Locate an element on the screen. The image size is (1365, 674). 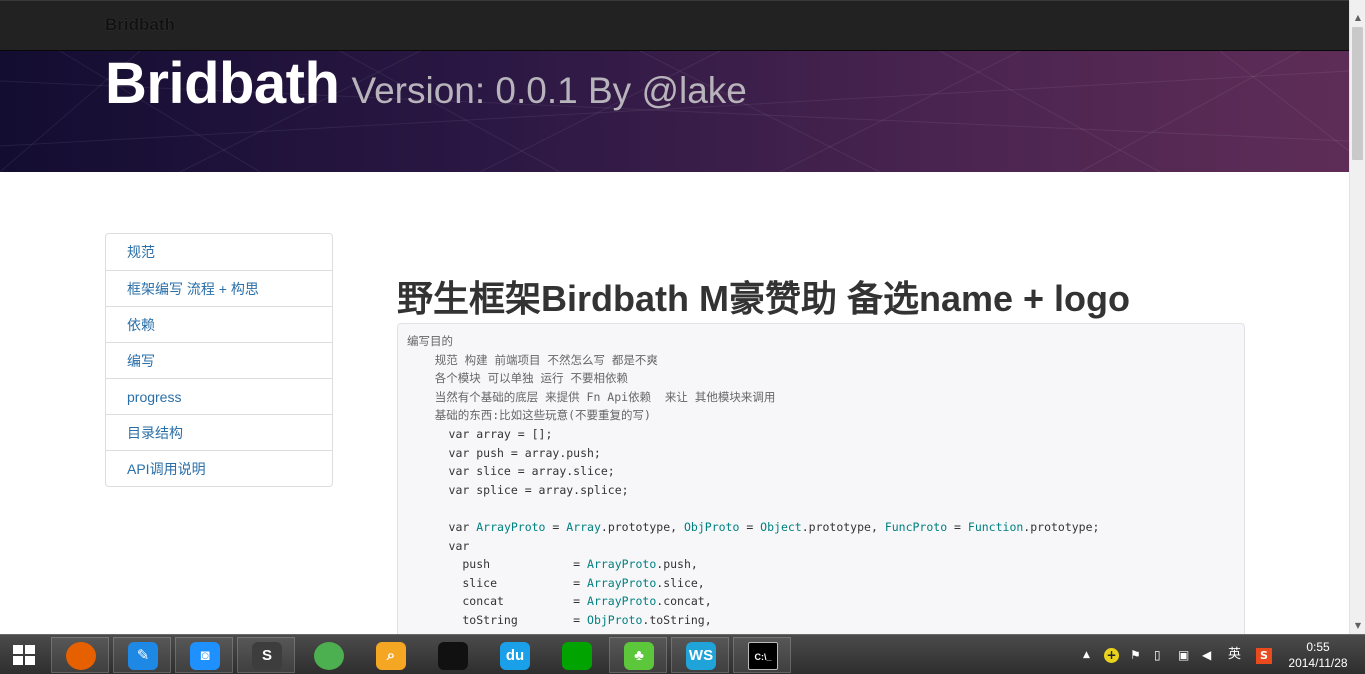
scroll-down-arrow-icon: ▼ is located at coordinates (1357, 626).